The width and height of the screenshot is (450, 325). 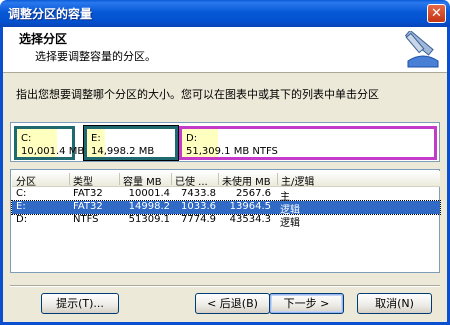 What do you see at coordinates (225, 286) in the screenshot?
I see `button-divider` at bounding box center [225, 286].